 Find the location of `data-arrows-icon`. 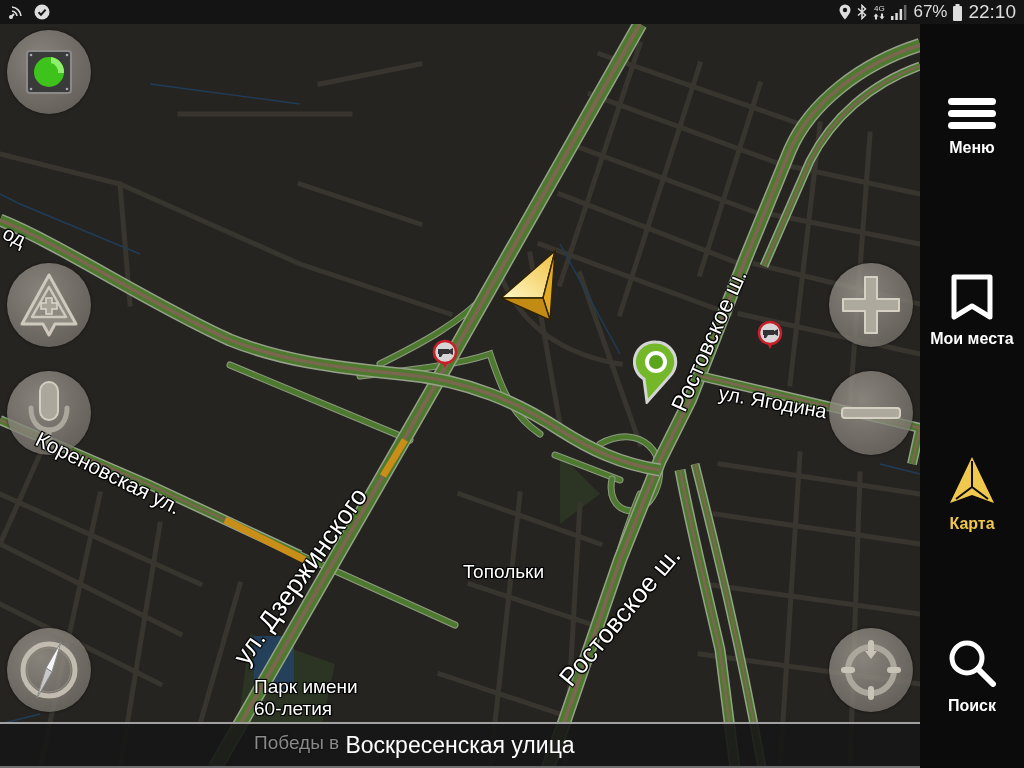

data-arrows-icon is located at coordinates (879, 16).